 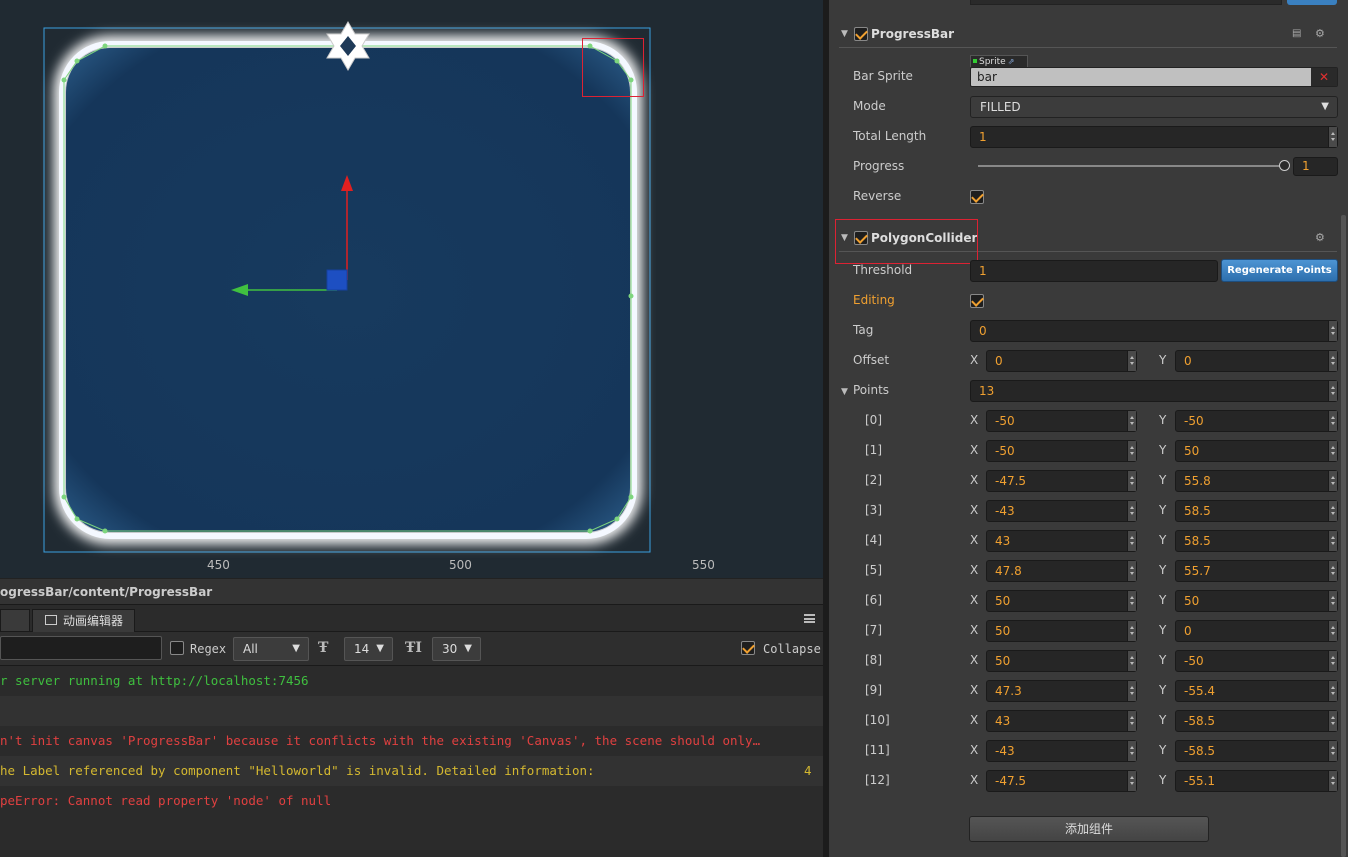 What do you see at coordinates (748, 648) in the screenshot?
I see `collapse-checkbox` at bounding box center [748, 648].